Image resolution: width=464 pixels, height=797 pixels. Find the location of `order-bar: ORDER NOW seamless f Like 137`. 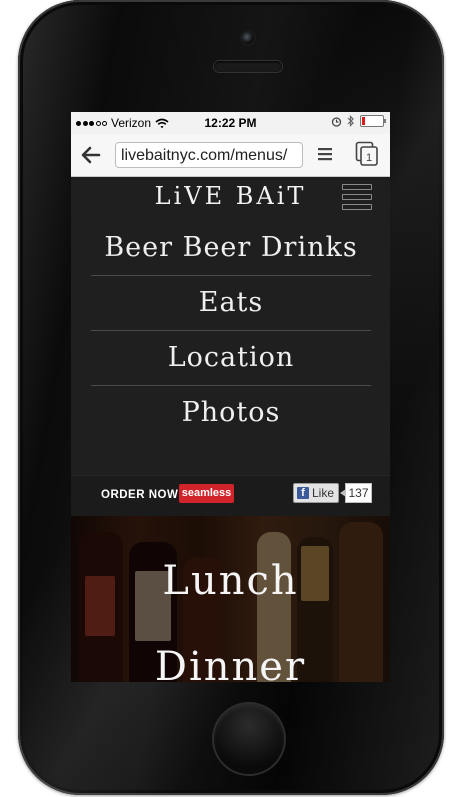

order-bar: ORDER NOW seamless f Like 137 is located at coordinates (230, 496).